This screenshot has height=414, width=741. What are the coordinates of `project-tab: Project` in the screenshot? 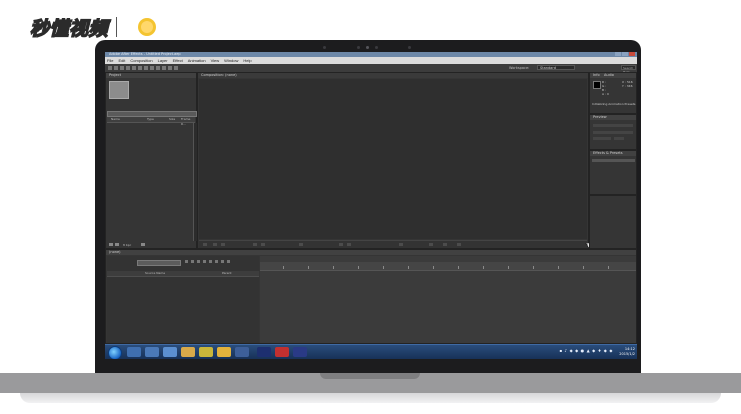 It's located at (151, 75).